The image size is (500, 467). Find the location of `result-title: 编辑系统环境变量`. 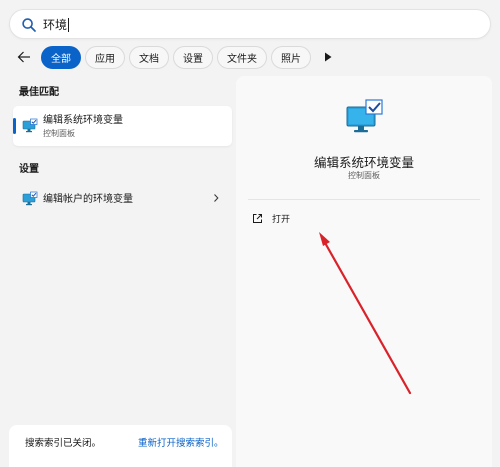

result-title: 编辑系统环境变量 is located at coordinates (83, 120).